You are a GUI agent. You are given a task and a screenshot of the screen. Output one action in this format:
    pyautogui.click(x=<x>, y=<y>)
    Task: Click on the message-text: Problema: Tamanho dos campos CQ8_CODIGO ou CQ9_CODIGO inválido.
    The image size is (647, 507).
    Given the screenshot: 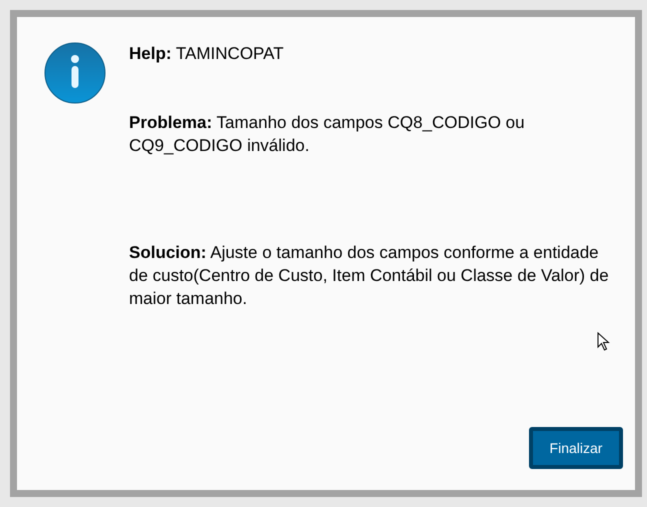 What is the action you would take?
    pyautogui.click(x=327, y=134)
    